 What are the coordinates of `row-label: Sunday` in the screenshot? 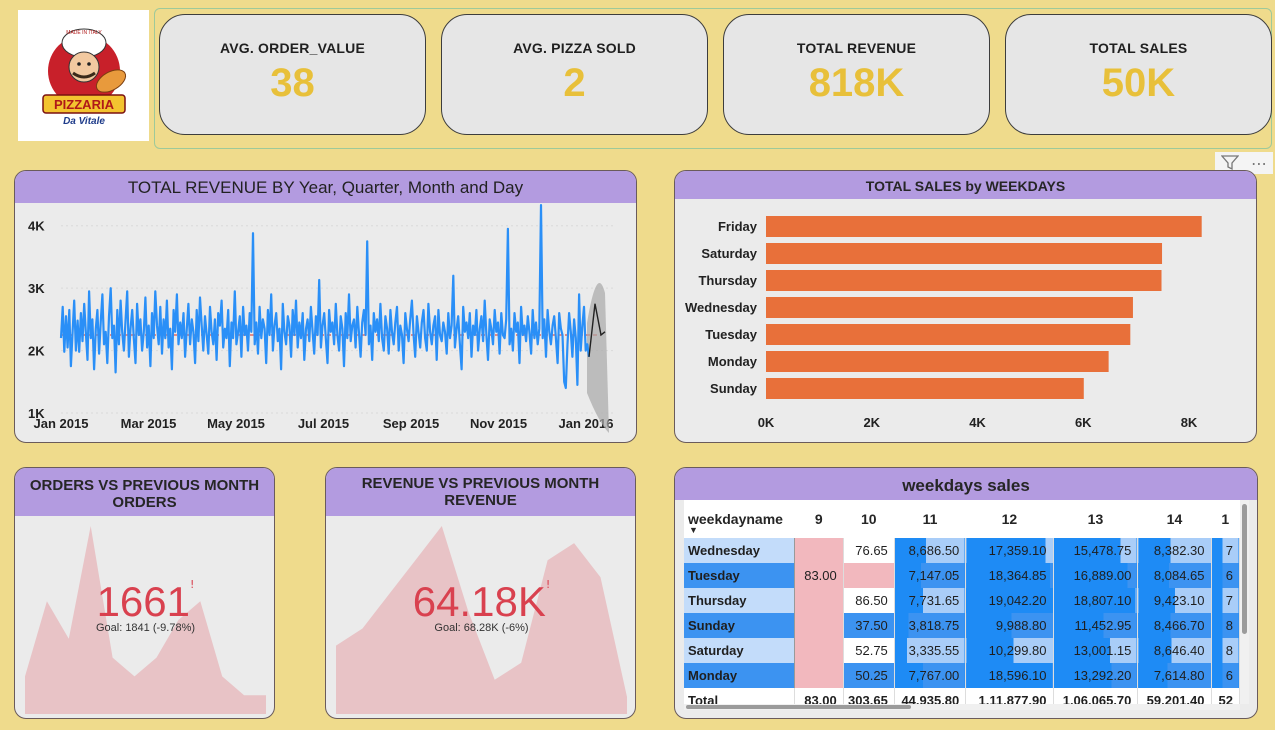 It's located at (739, 625).